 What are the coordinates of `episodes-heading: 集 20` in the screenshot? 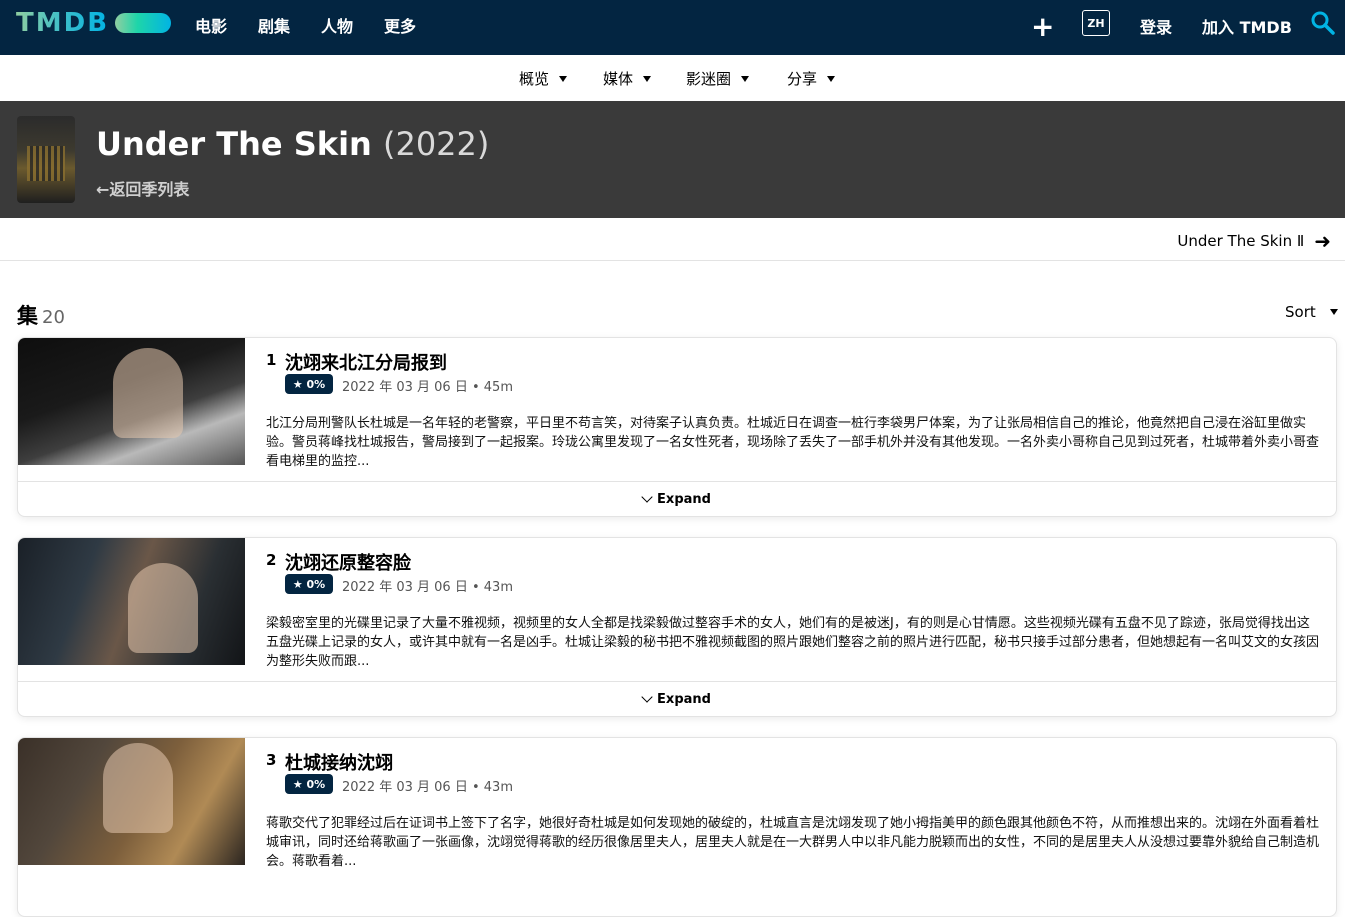 It's located at (41, 315).